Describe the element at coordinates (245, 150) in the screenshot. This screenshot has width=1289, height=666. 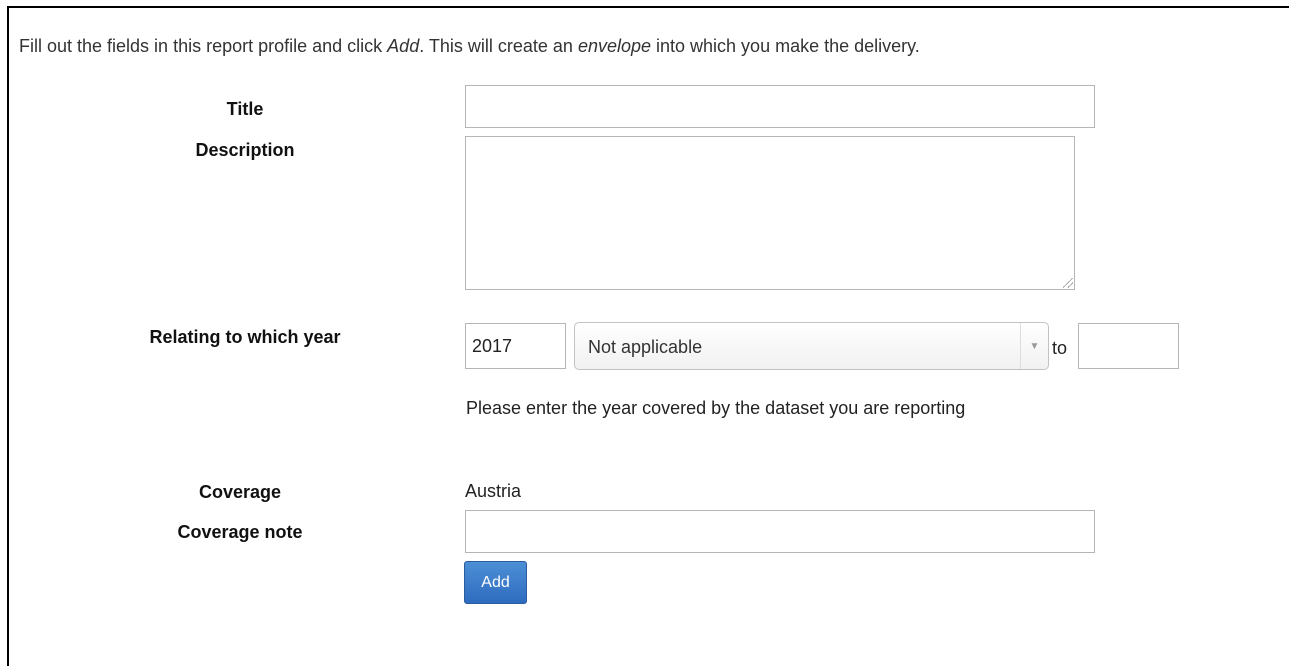
I see `description-label: Description` at that location.